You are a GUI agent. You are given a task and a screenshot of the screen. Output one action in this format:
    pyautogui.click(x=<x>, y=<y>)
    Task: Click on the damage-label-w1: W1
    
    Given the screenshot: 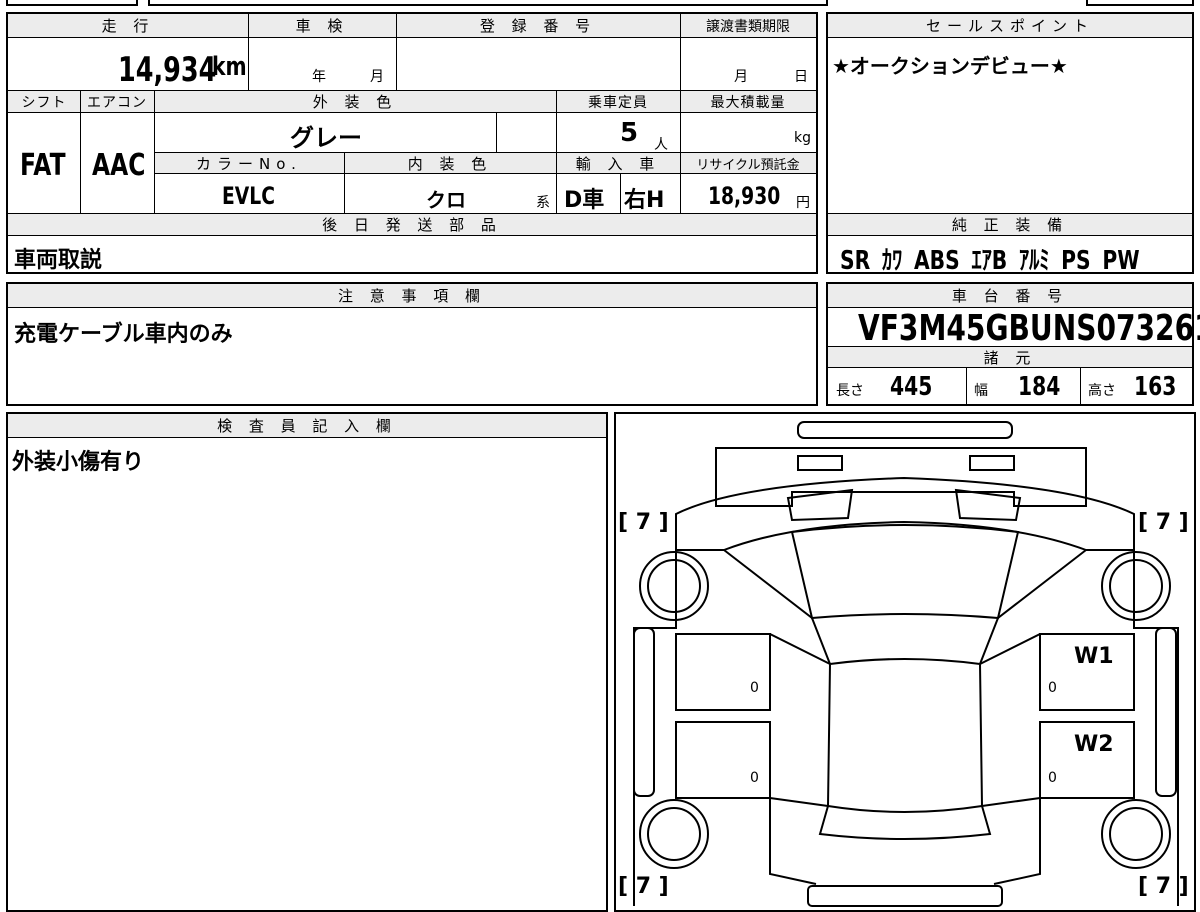 What is the action you would take?
    pyautogui.click(x=1094, y=656)
    